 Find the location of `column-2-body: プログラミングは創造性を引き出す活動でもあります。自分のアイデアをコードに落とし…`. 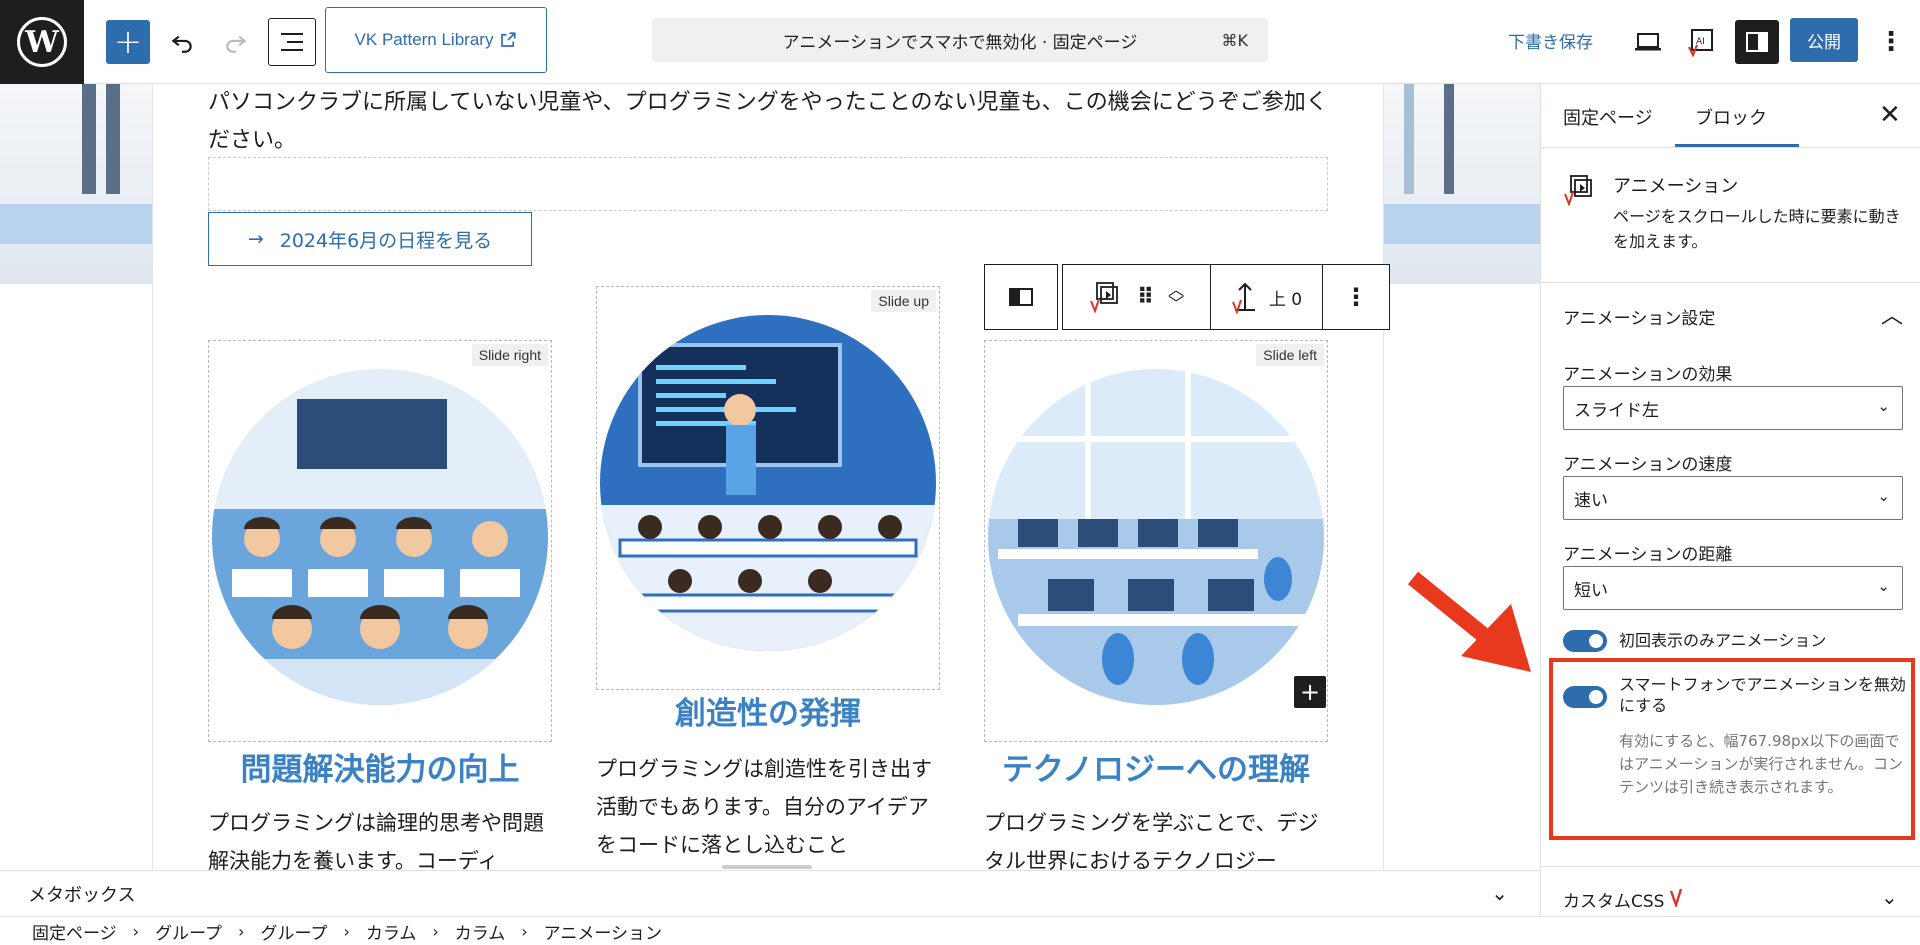

column-2-body: プログラミングは創造性を引き出す活動でもあります。自分のアイデアをコードに落とし… is located at coordinates (768, 807).